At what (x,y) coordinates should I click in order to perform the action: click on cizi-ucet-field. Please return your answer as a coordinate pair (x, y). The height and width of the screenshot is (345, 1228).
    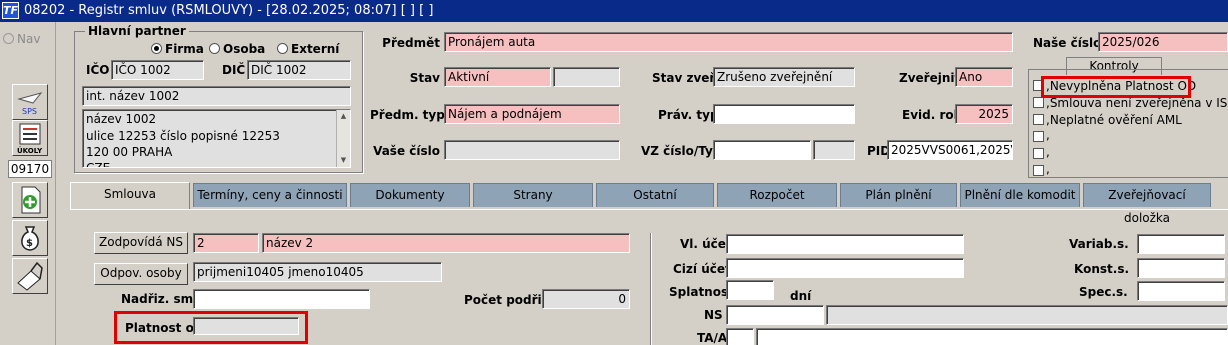
    Looking at the image, I should click on (845, 268).